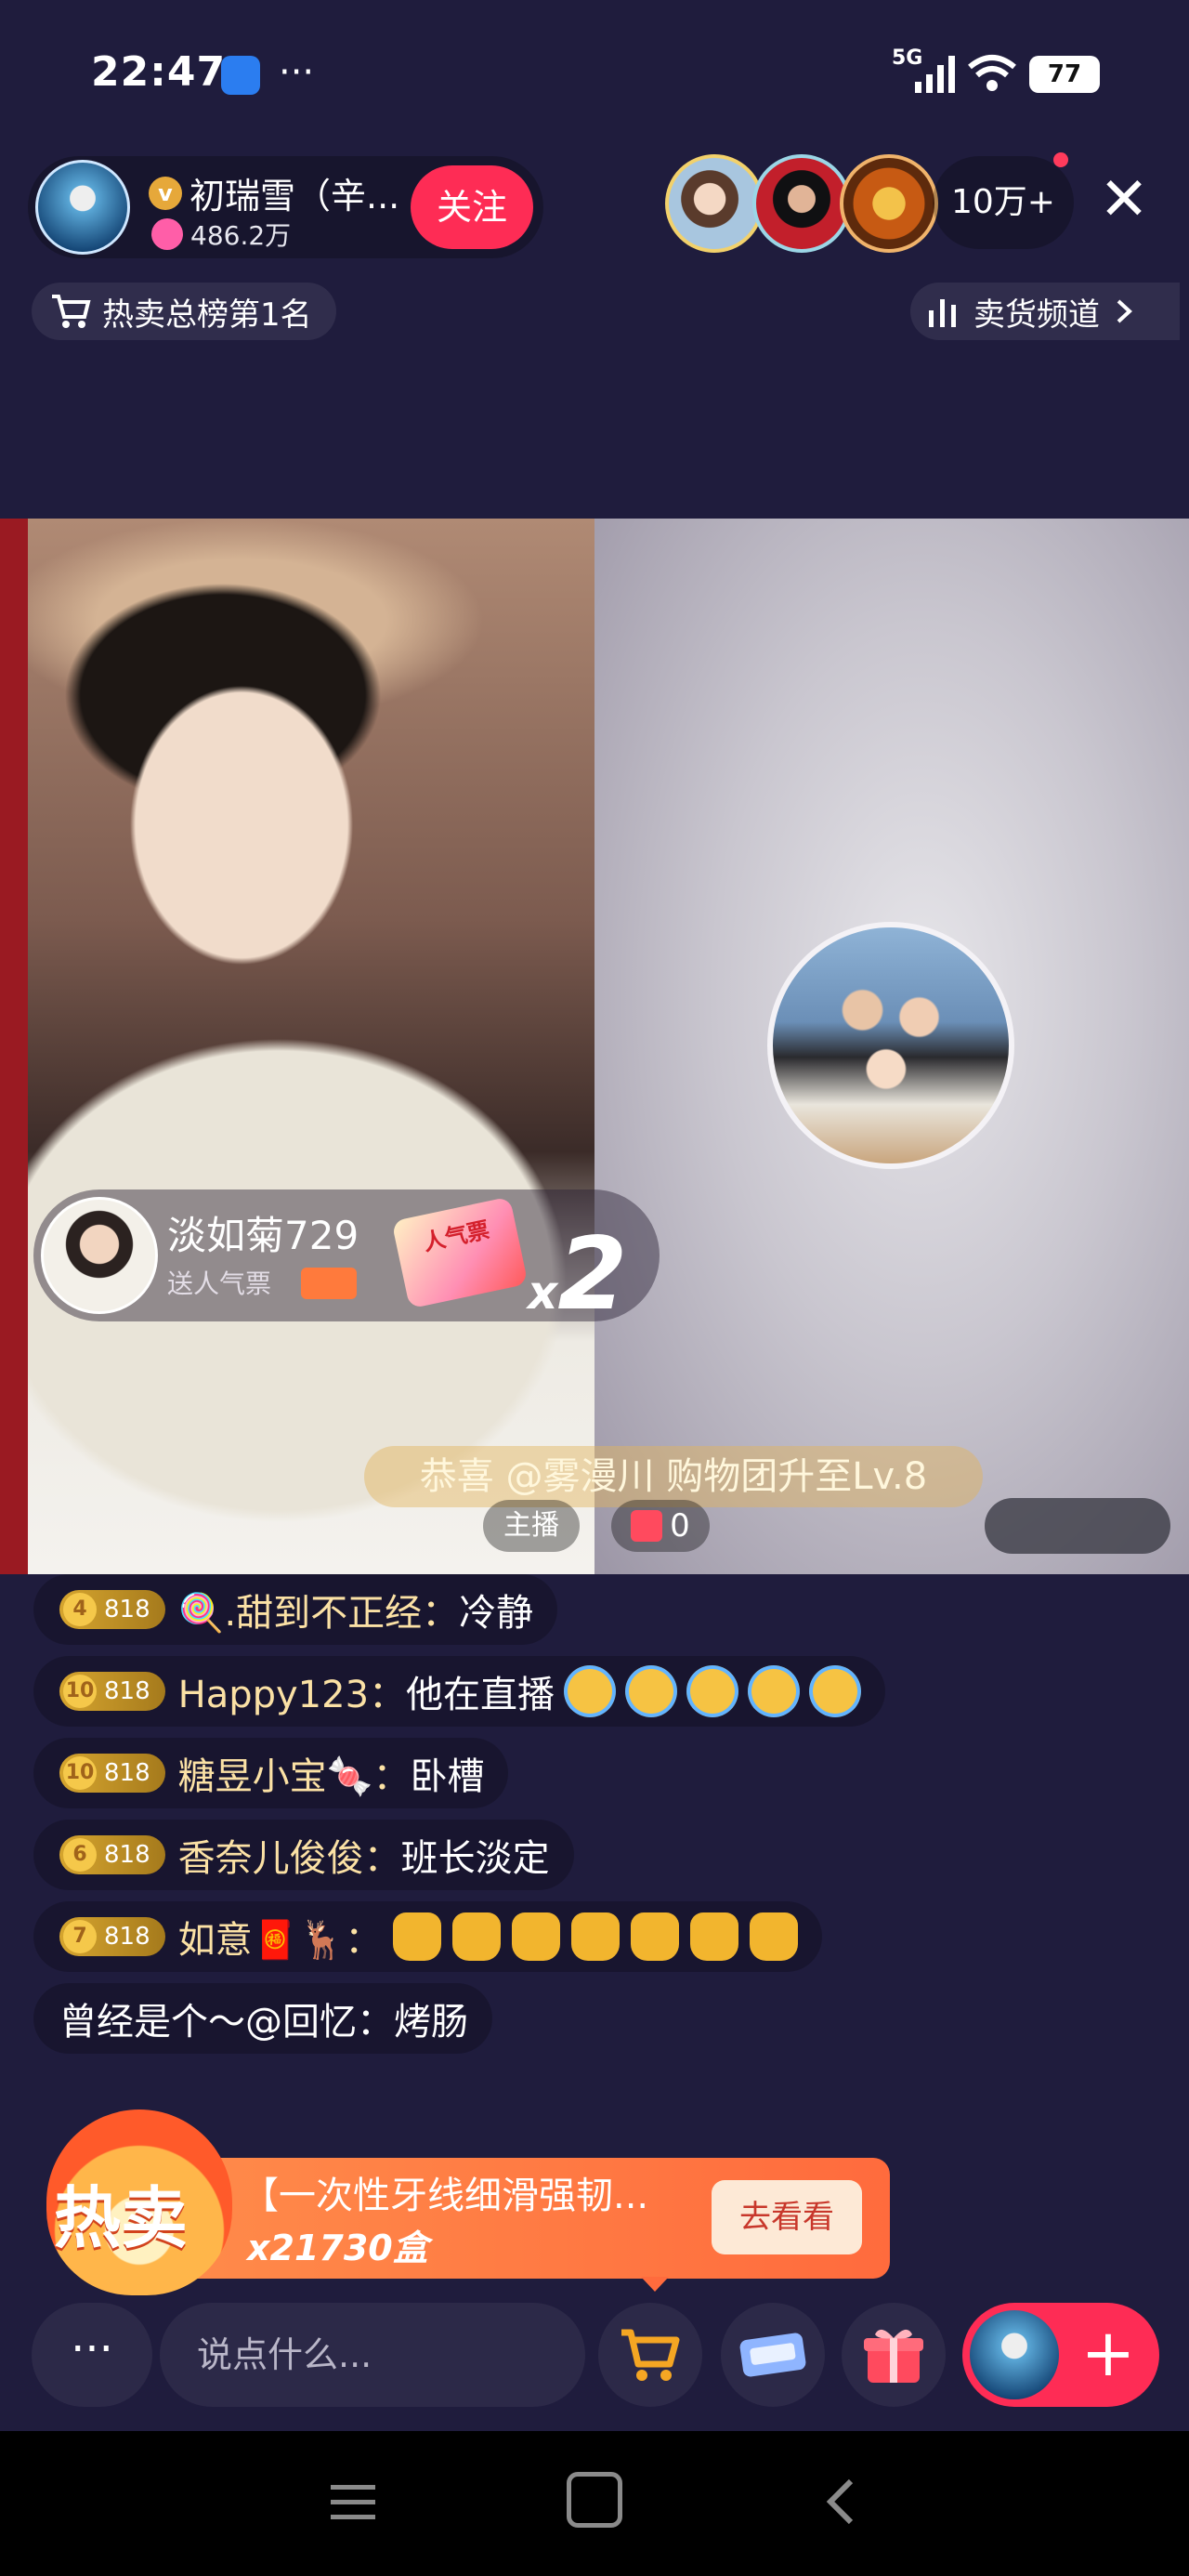 The height and width of the screenshot is (2576, 1189). I want to click on chat-message: 6 818 香奈儿俊俊： 班长淡定, so click(304, 1855).